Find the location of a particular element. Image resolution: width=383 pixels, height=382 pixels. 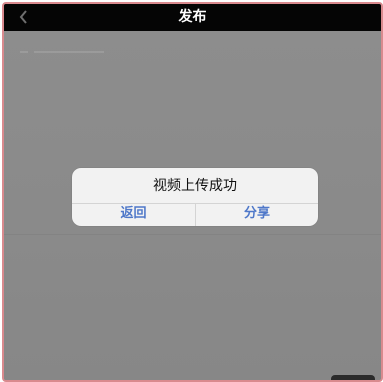

bottom-corner-control is located at coordinates (353, 377).